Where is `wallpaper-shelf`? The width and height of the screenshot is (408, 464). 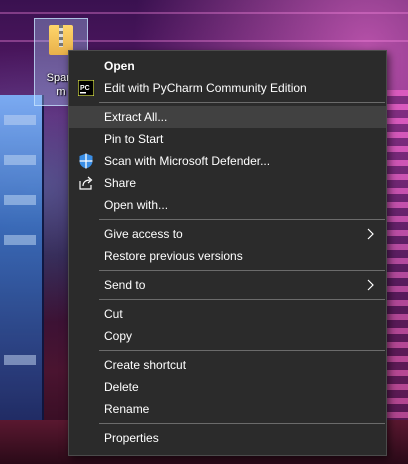 wallpaper-shelf is located at coordinates (396, 255).